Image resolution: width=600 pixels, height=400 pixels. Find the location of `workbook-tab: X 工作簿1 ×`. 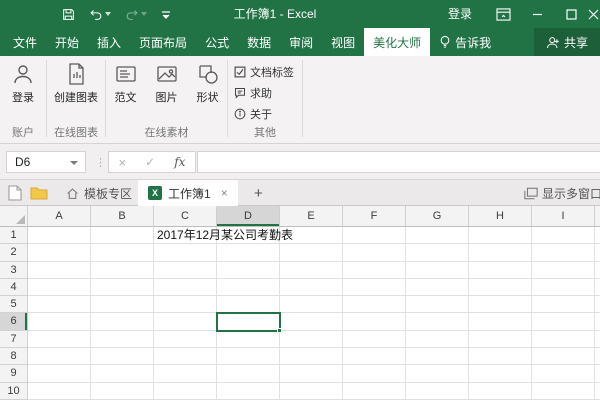

workbook-tab: X 工作簿1 × is located at coordinates (188, 193).